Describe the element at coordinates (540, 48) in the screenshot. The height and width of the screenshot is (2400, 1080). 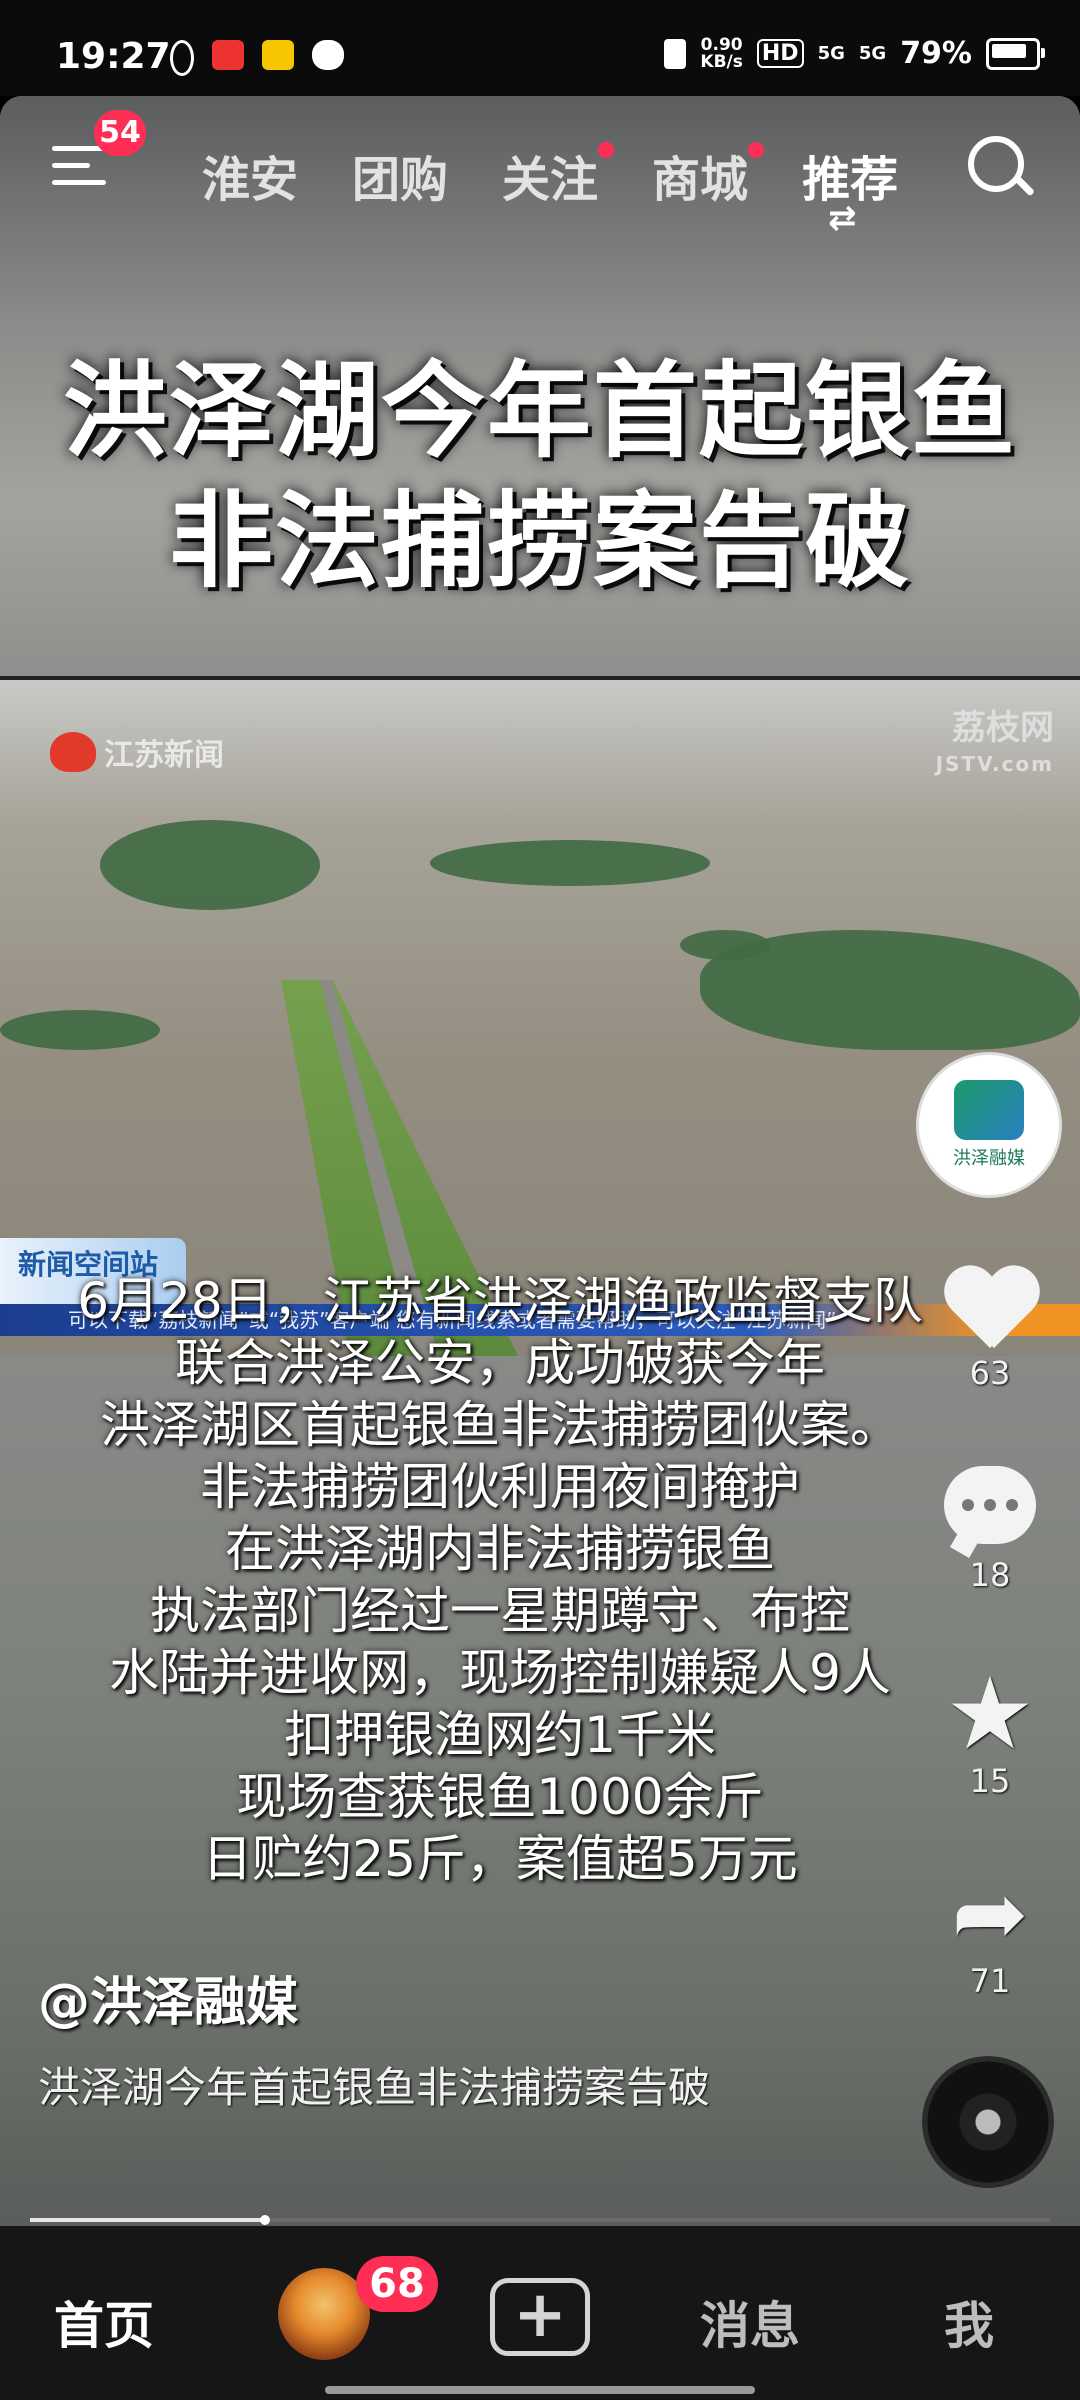
I see `status-bar: 19:27 0.90 KB/s HD 5G 5G 79%` at that location.